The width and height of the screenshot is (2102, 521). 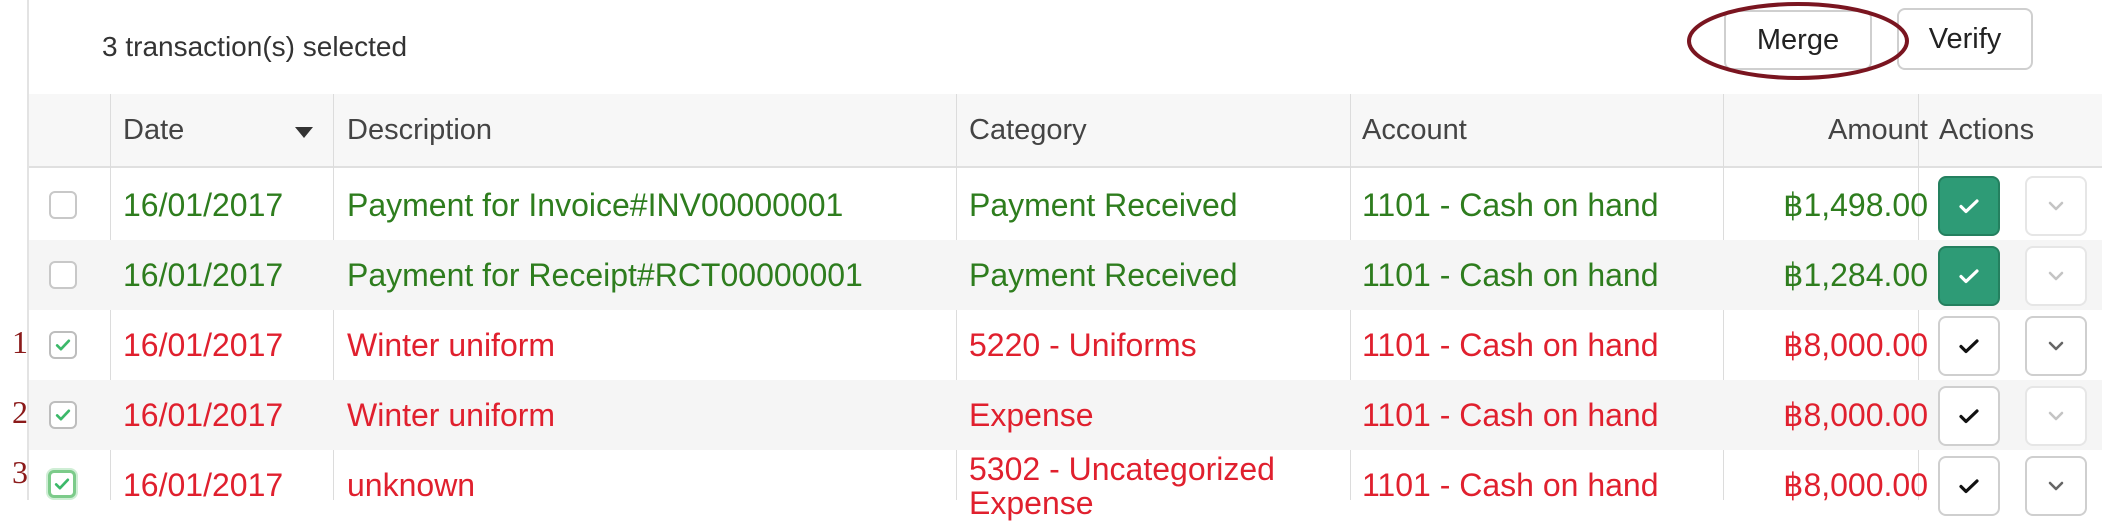 What do you see at coordinates (1028, 130) in the screenshot?
I see `header-category: Category` at bounding box center [1028, 130].